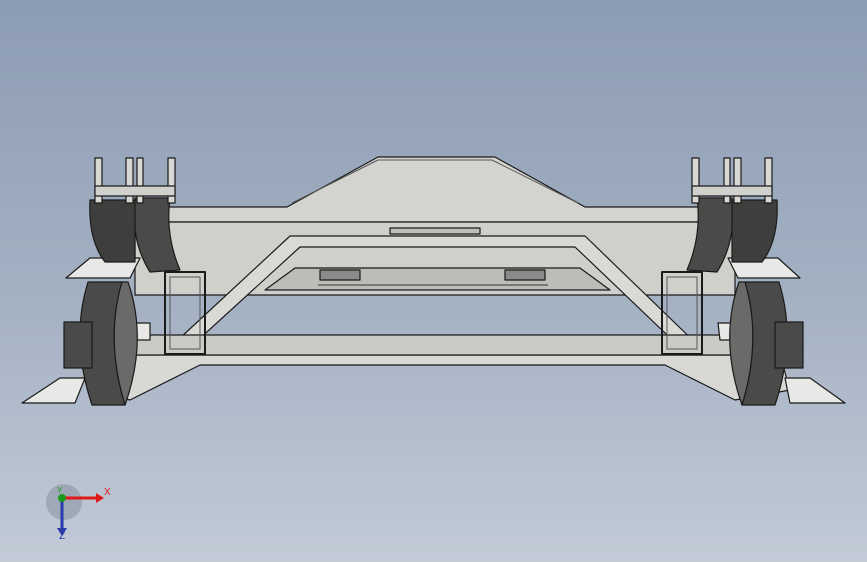 The image size is (867, 562). I want to click on x-axis-label: X, so click(107, 492).